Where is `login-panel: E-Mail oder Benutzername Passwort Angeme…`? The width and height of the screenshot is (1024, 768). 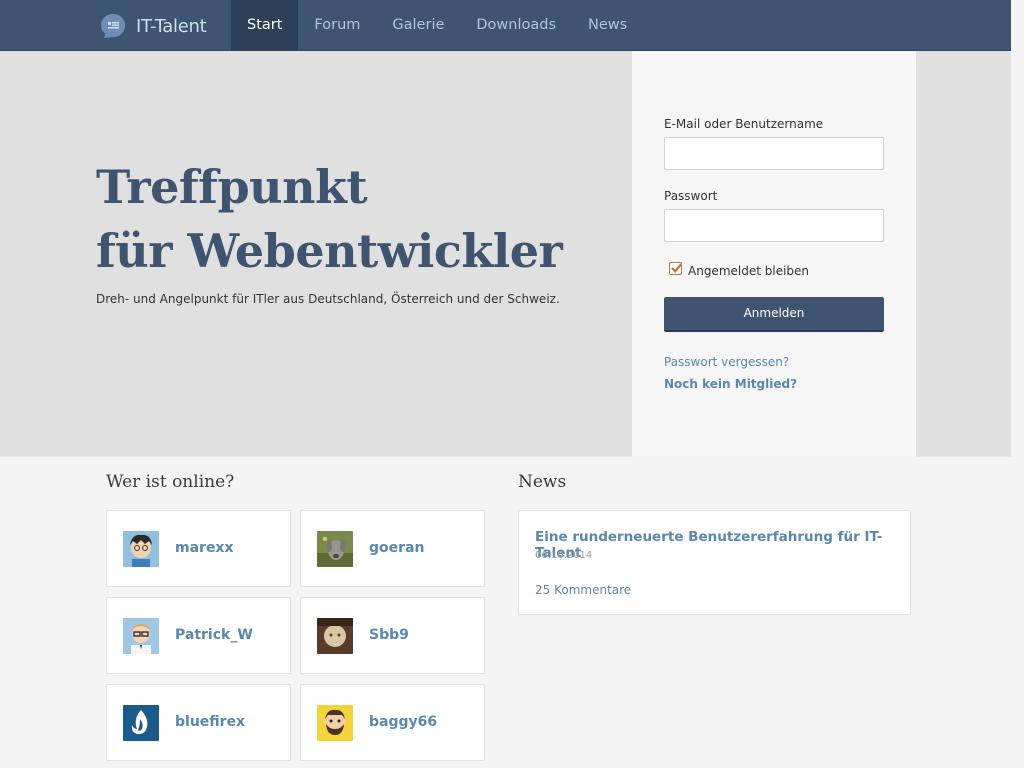
login-panel: E-Mail oder Benutzername Passwort Angeme… is located at coordinates (774, 254).